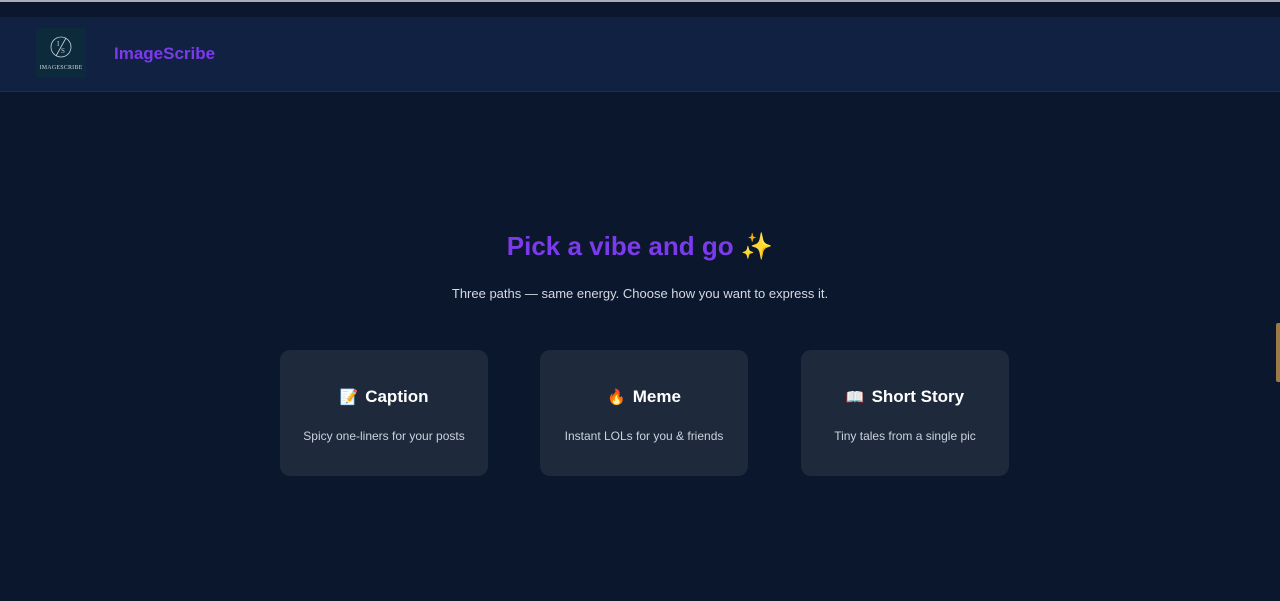  What do you see at coordinates (58, 44) in the screenshot?
I see `svg-text: I` at bounding box center [58, 44].